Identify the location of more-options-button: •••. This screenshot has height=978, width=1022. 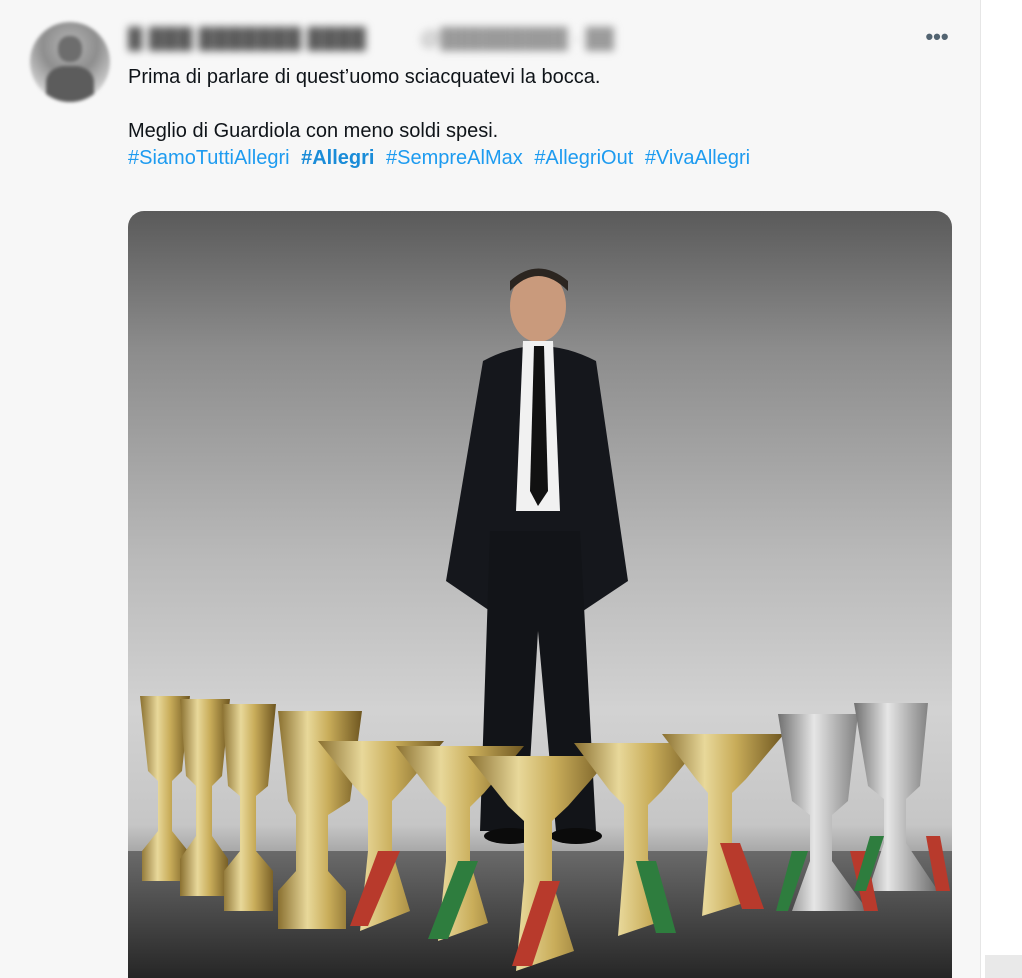
(937, 40).